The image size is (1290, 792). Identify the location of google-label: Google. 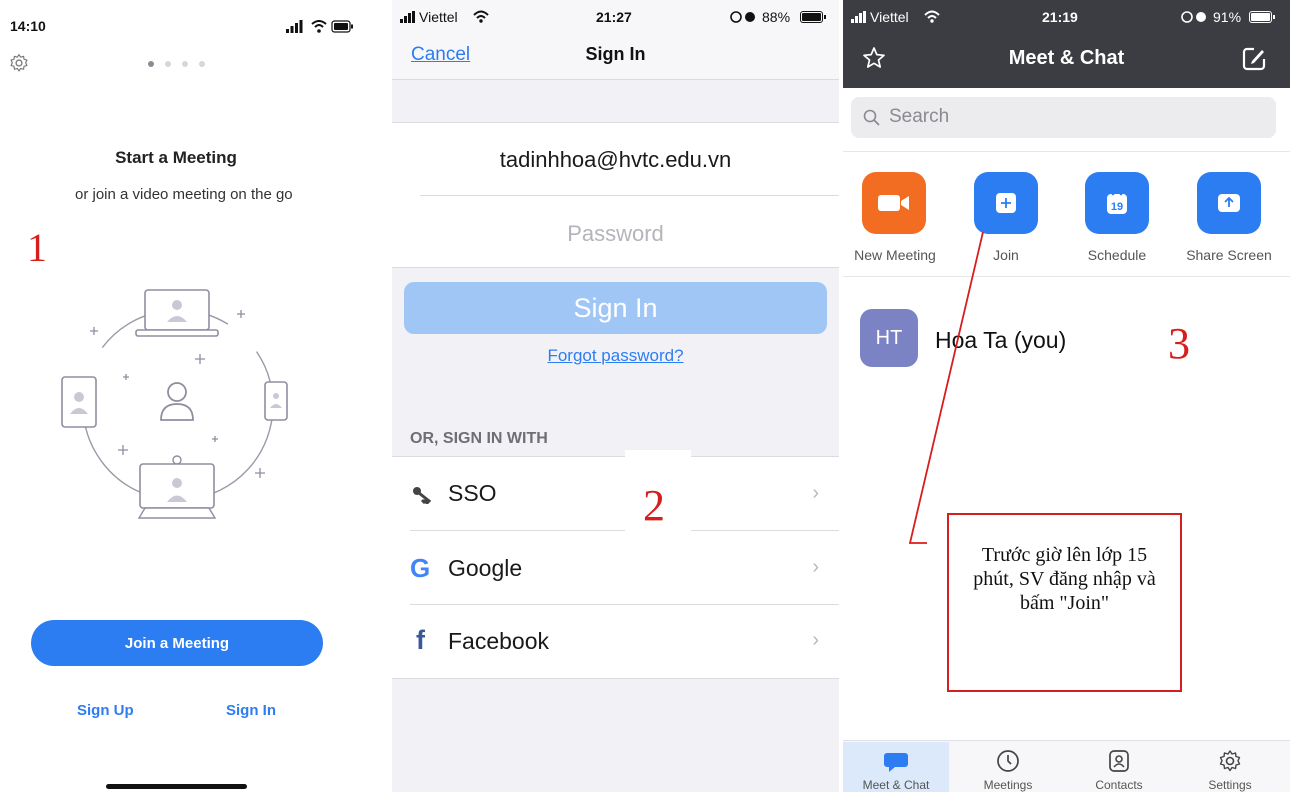
(485, 568).